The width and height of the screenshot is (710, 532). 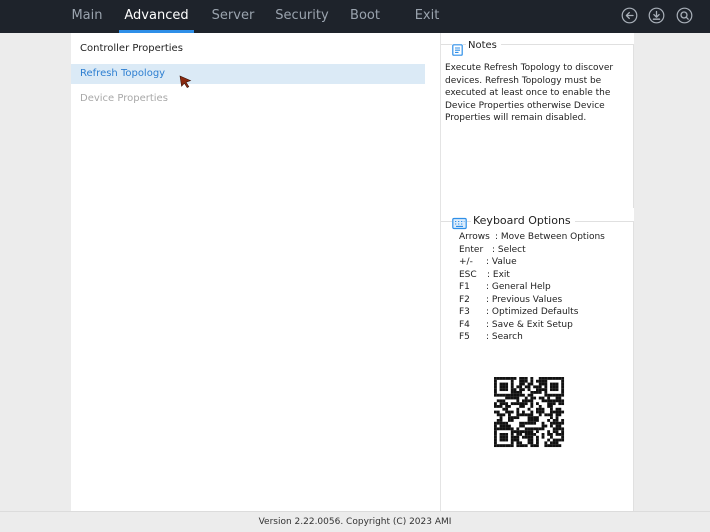 I want to click on tab-boot: Boot, so click(x=365, y=16).